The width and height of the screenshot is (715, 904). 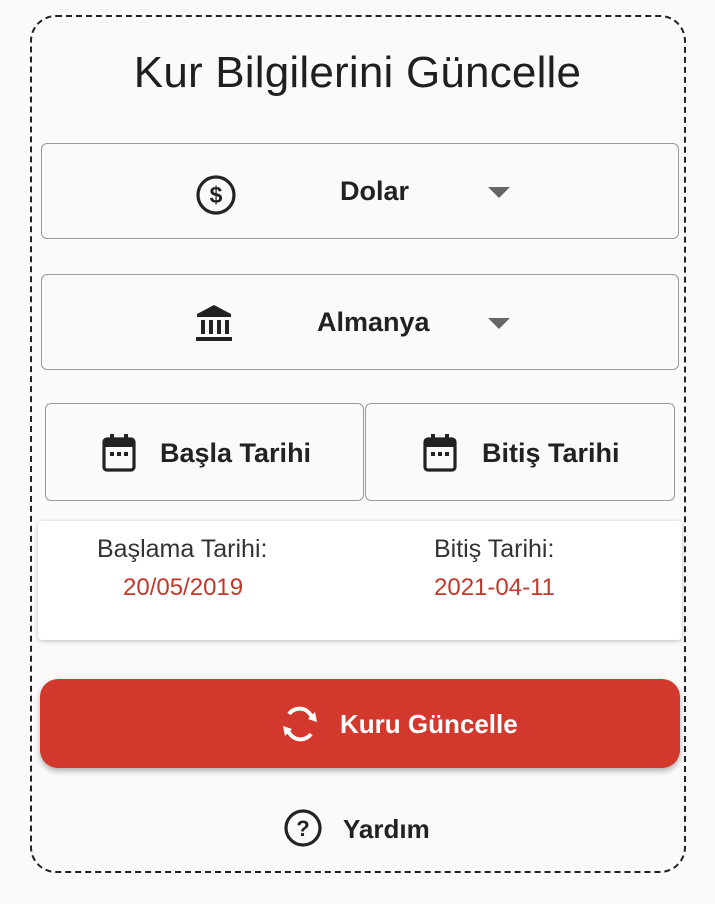 What do you see at coordinates (183, 587) in the screenshot?
I see `start-date-value: 20/05/2019` at bounding box center [183, 587].